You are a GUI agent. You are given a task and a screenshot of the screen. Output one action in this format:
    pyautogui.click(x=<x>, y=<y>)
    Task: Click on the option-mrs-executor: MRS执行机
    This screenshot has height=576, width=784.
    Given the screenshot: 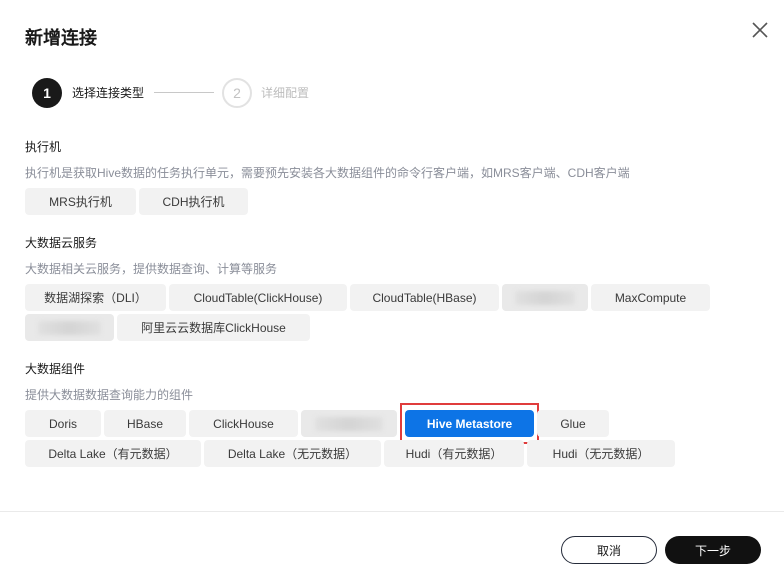 What is the action you would take?
    pyautogui.click(x=80, y=201)
    